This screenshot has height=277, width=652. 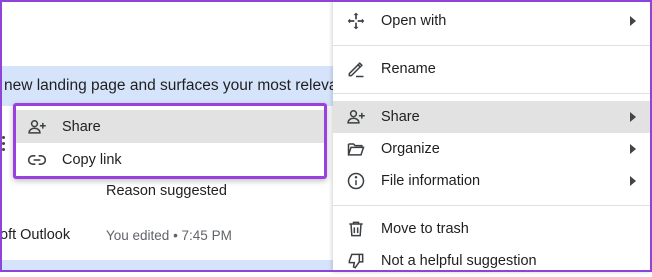 I want to click on menu-item-label: Not a helpful suggestion, so click(x=459, y=261).